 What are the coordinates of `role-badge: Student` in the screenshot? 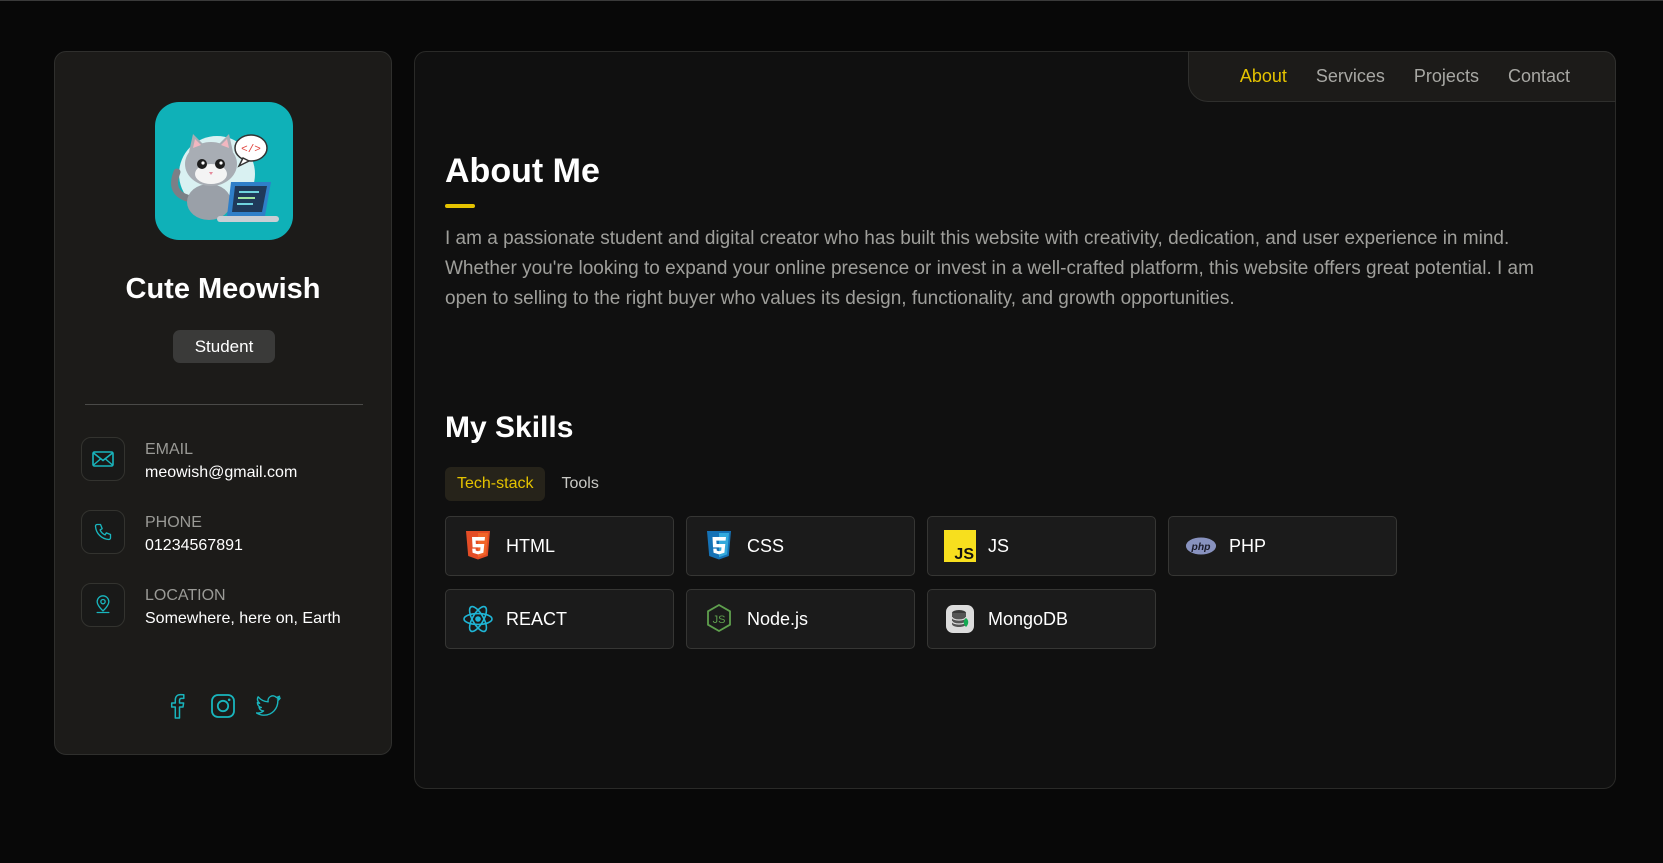 It's located at (224, 346).